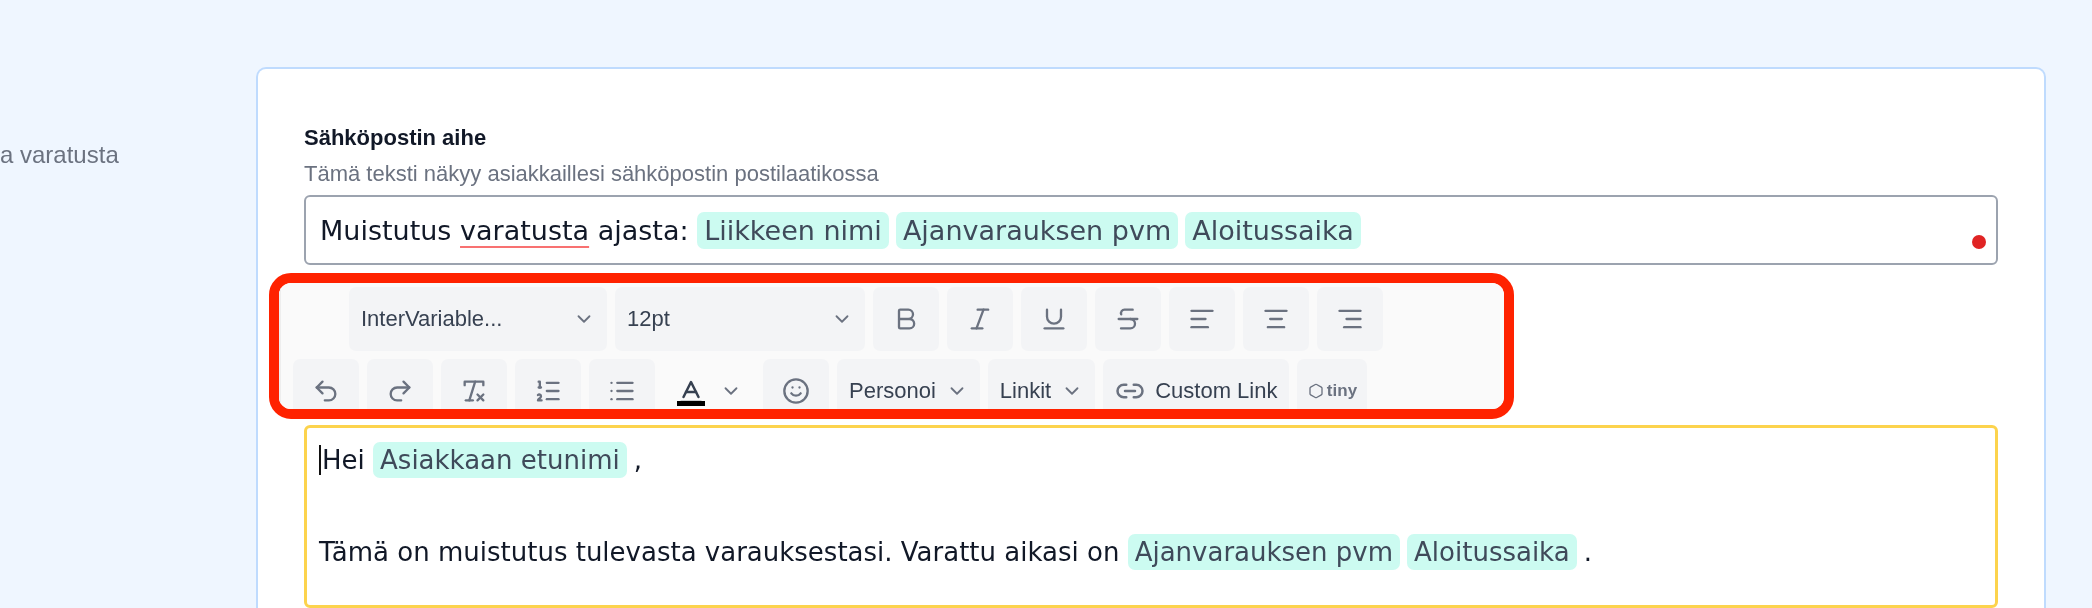  I want to click on dropdown-select: 12pt, so click(740, 319).